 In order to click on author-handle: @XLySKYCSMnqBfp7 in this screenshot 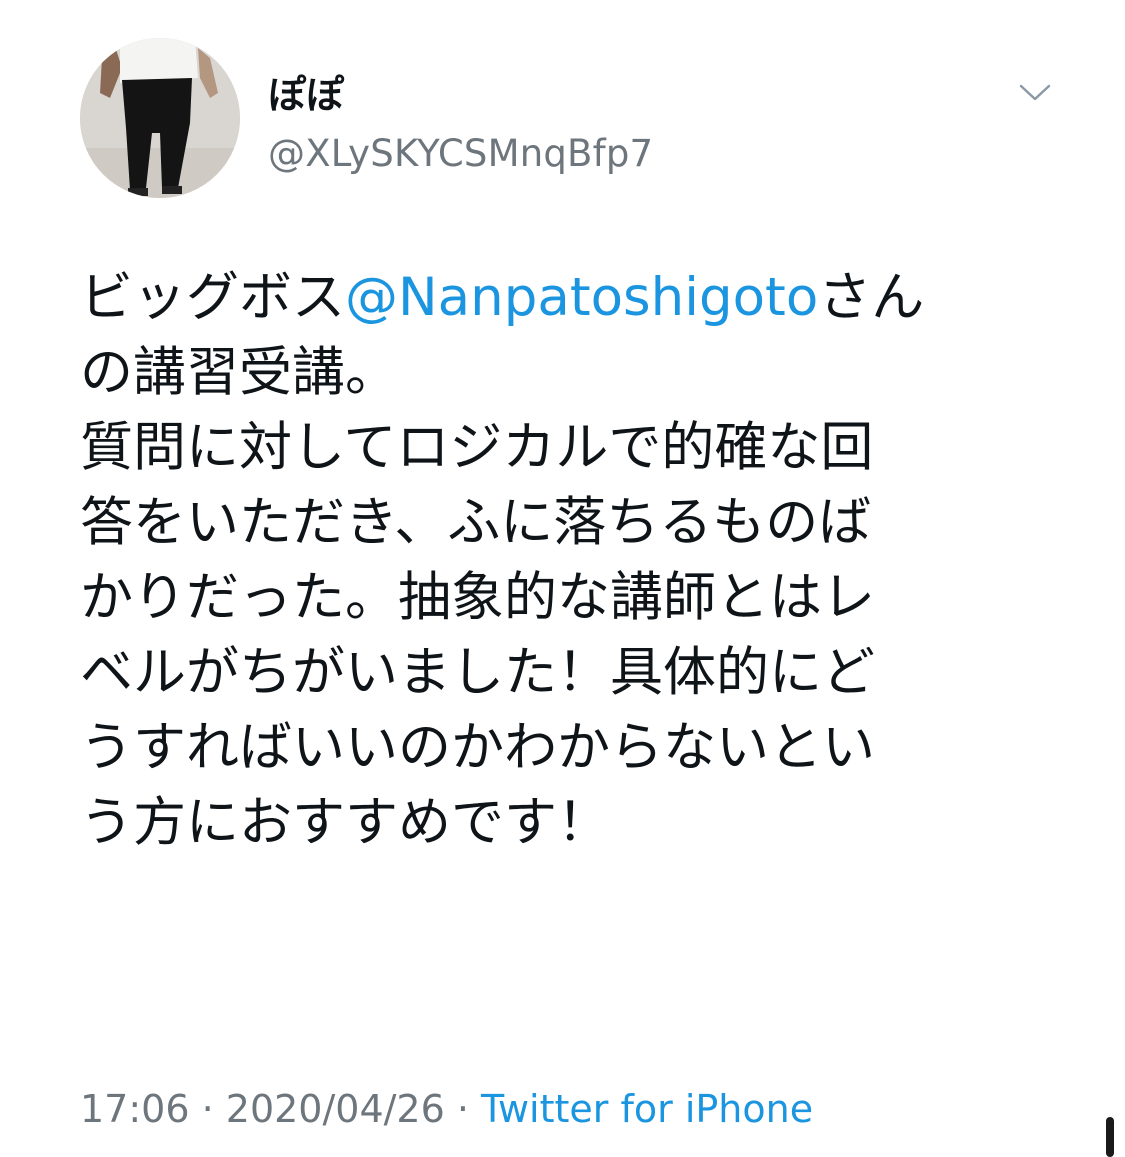, I will do `click(460, 154)`.